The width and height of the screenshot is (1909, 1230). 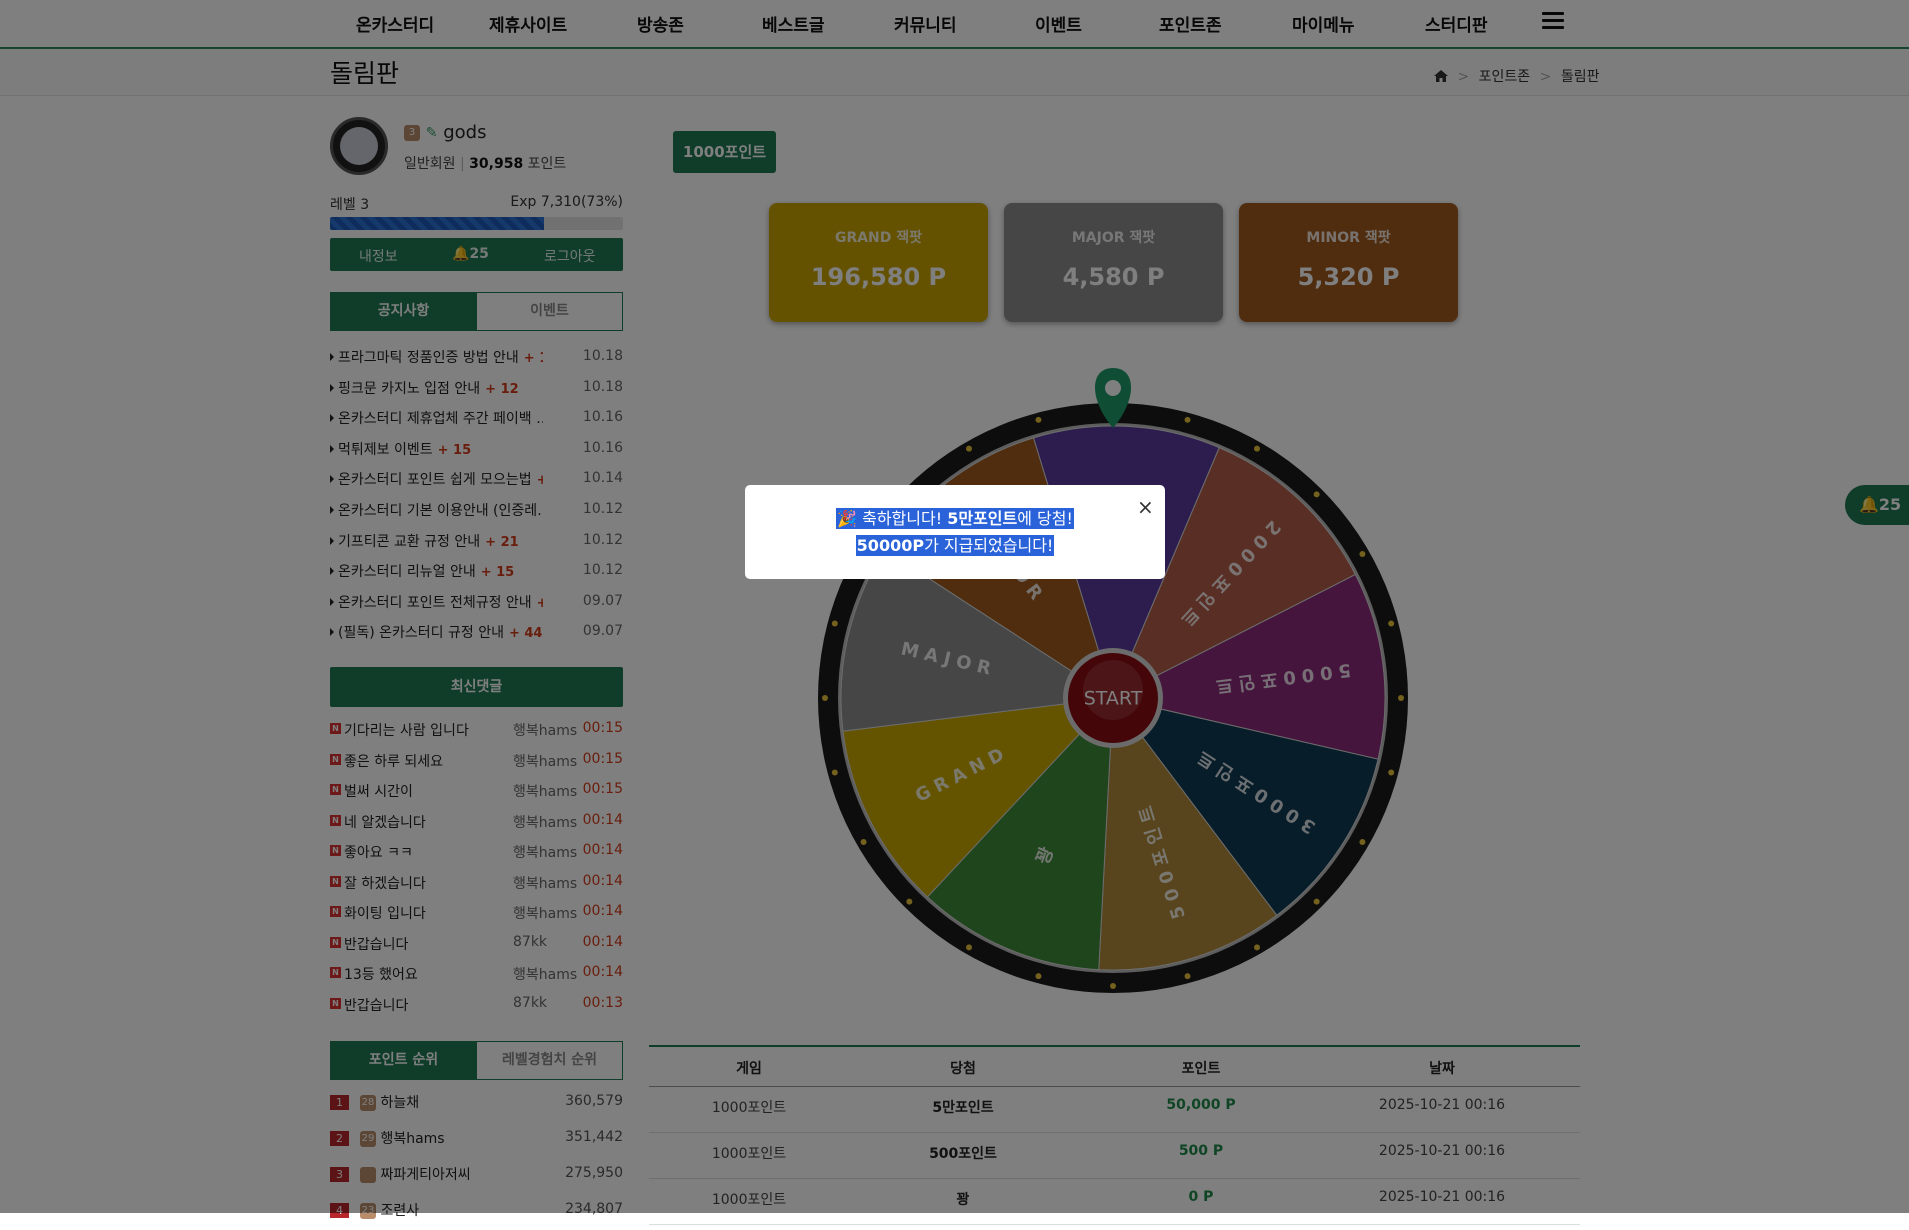 I want to click on modal-line-1-text: 🎉 축하합니다! 5만포인트에 당첨!, so click(x=955, y=518).